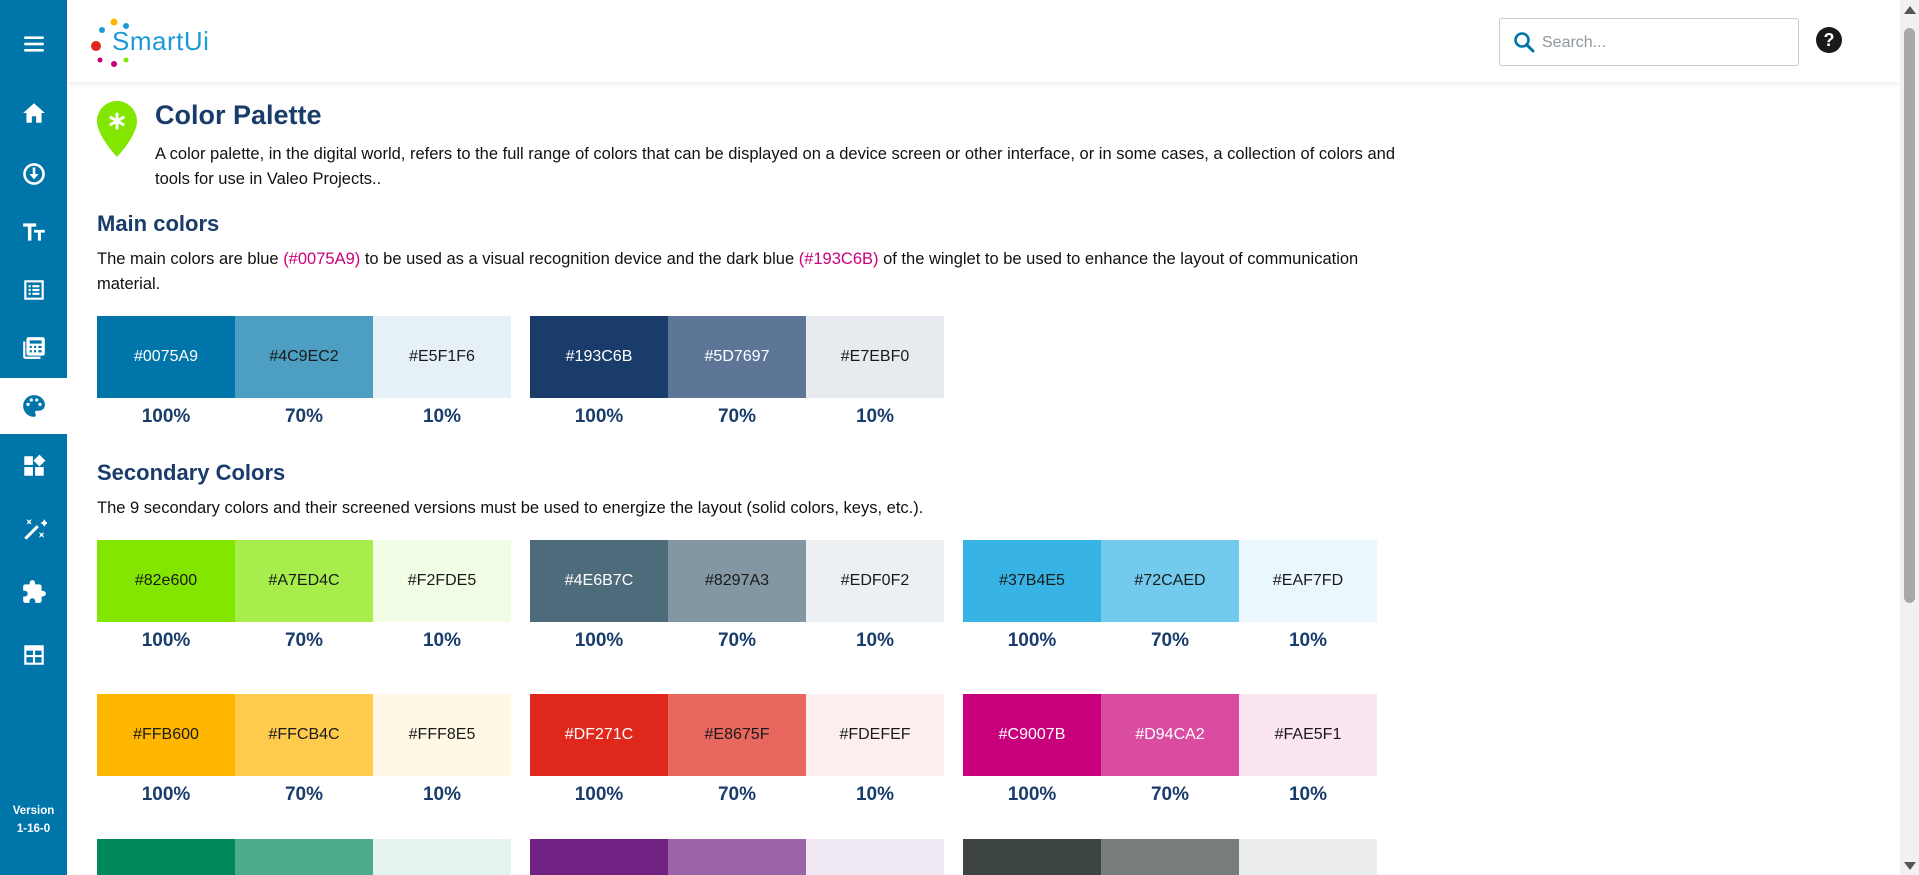 The width and height of the screenshot is (1919, 875). What do you see at coordinates (33, 44) in the screenshot?
I see `menu-button` at bounding box center [33, 44].